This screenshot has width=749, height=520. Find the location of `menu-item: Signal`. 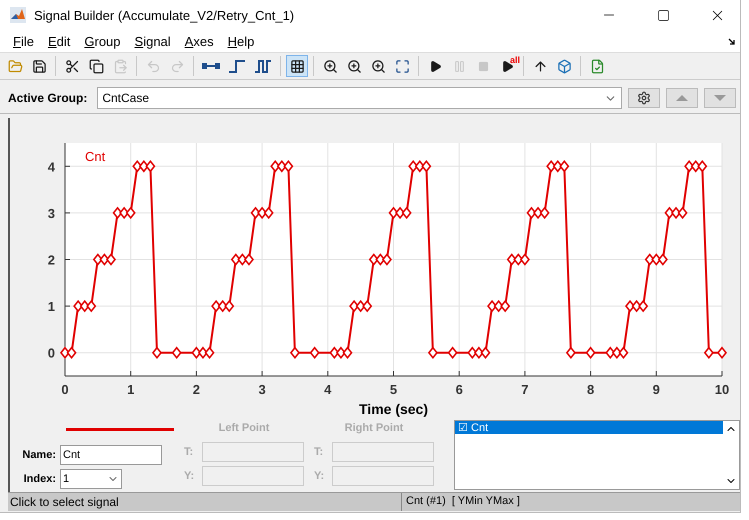

menu-item: Signal is located at coordinates (153, 41).